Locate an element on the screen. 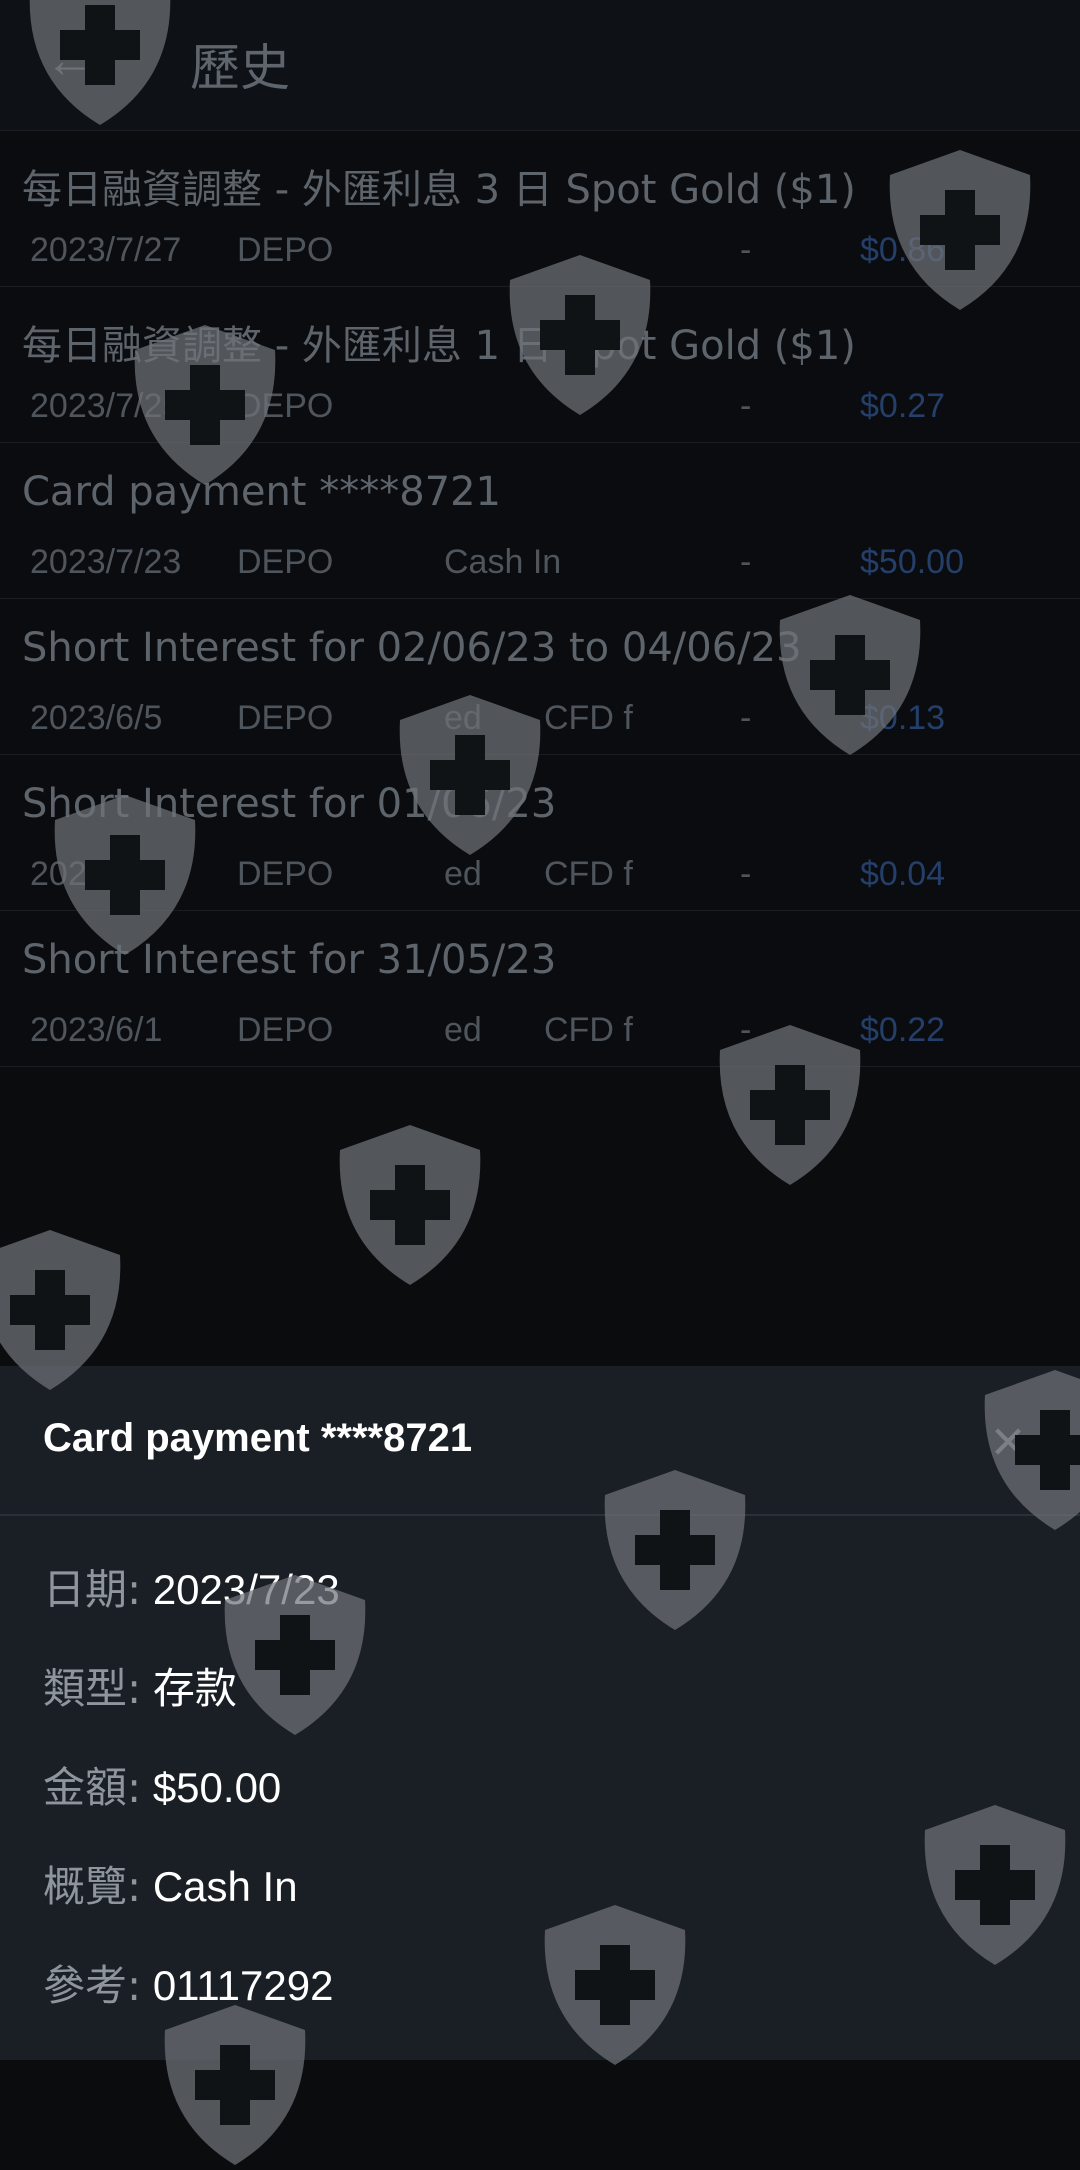 Image resolution: width=1080 pixels, height=2170 pixels. row-title: Short Interest for 31/05/23 is located at coordinates (289, 960).